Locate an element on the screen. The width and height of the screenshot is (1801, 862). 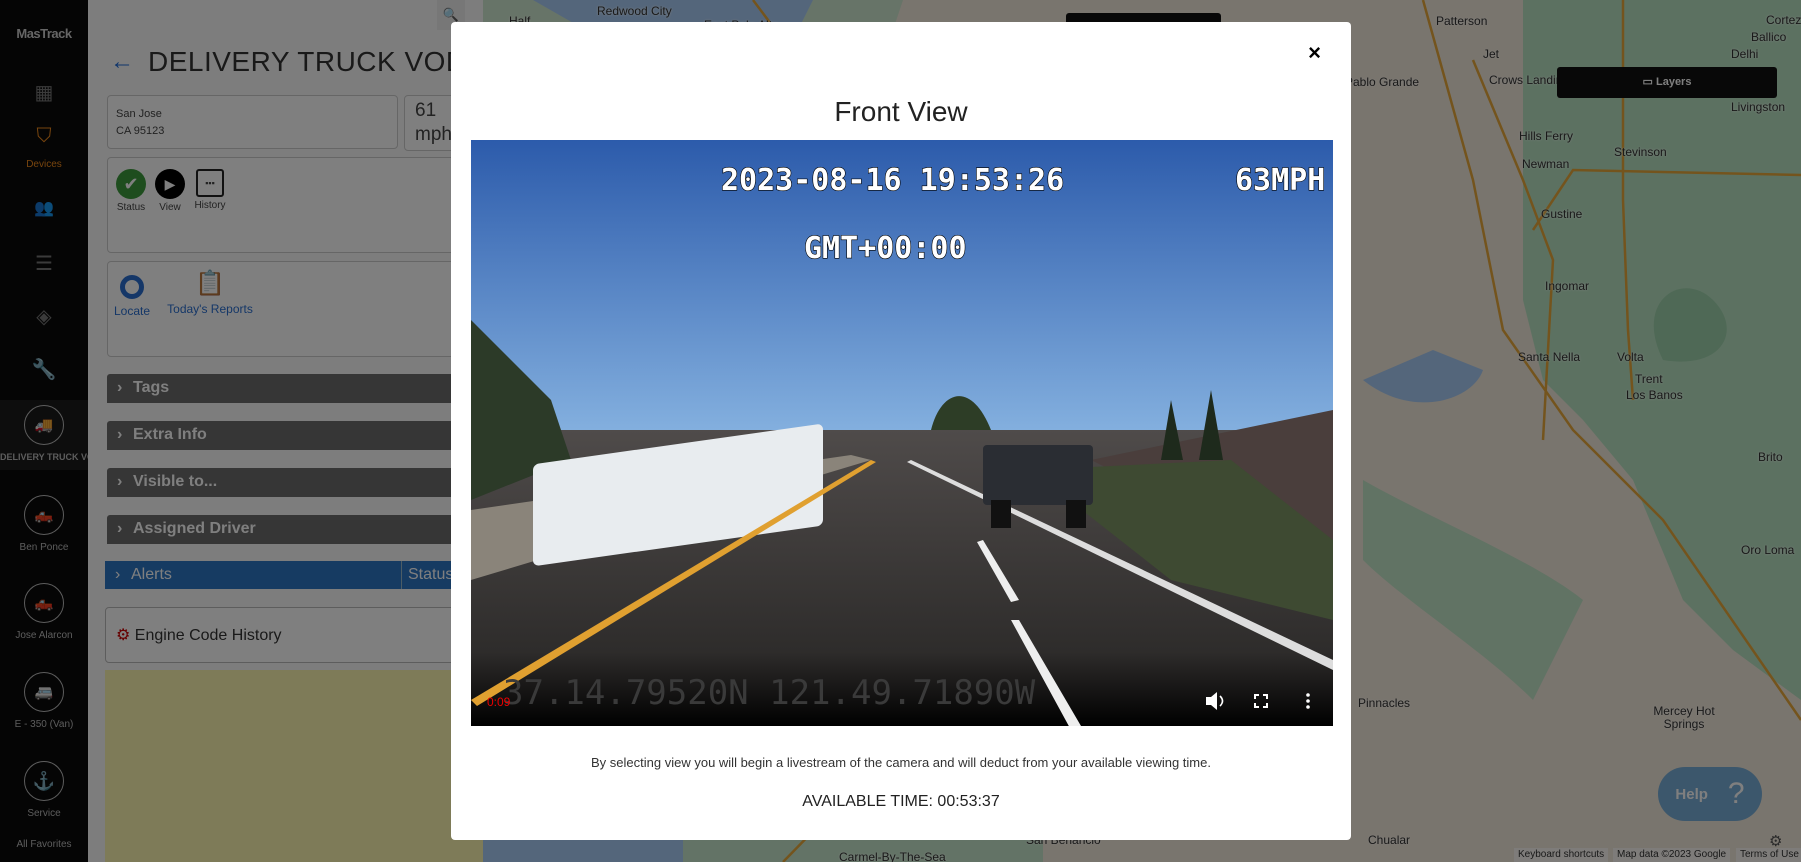
video-time: 0:09 is located at coordinates (499, 702).